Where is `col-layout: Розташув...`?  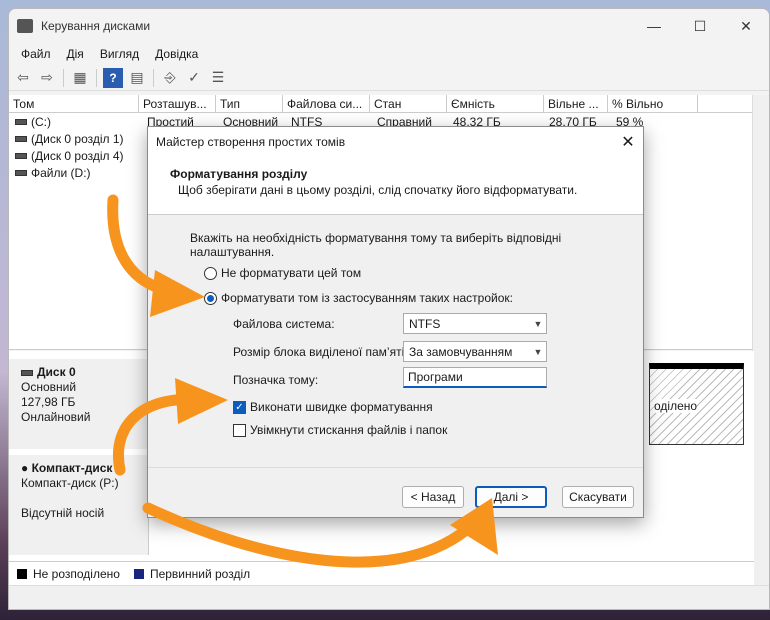
col-layout: Розташув... is located at coordinates (177, 103).